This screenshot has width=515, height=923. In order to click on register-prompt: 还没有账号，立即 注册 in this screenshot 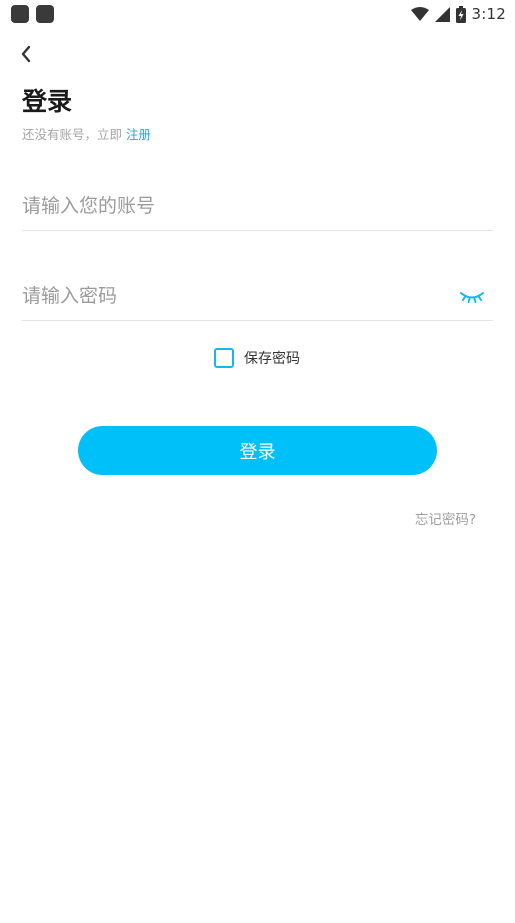, I will do `click(86, 135)`.